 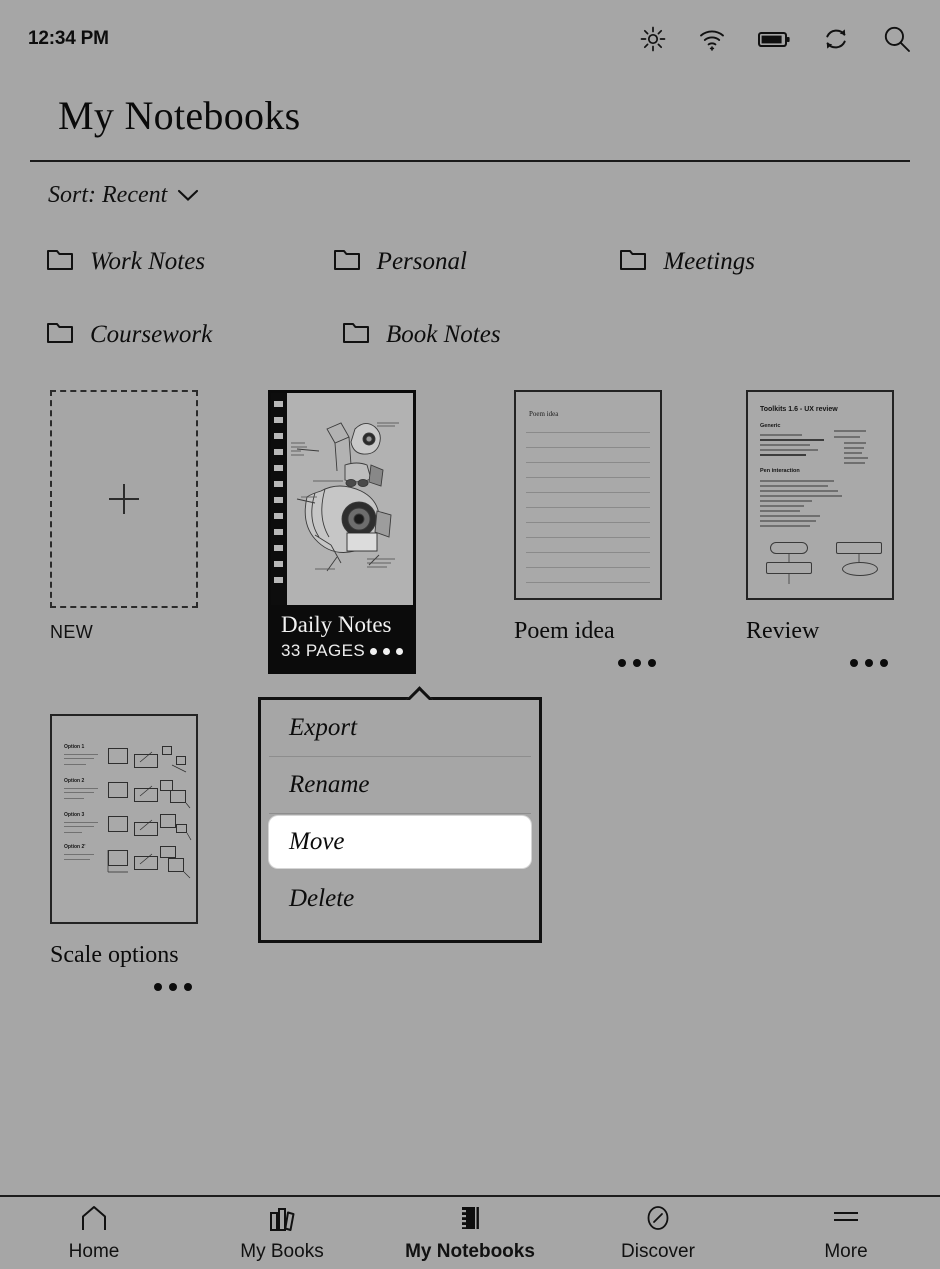 What do you see at coordinates (400, 842) in the screenshot?
I see `context-menu-item-move: Move` at bounding box center [400, 842].